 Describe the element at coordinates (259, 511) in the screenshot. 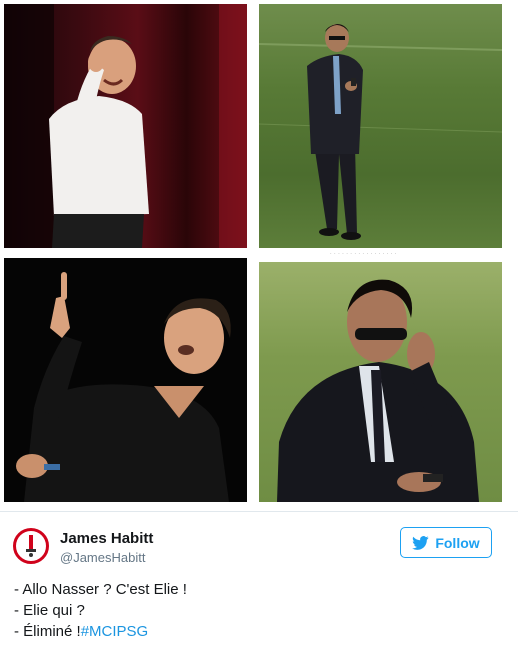

I see `section-divider` at that location.